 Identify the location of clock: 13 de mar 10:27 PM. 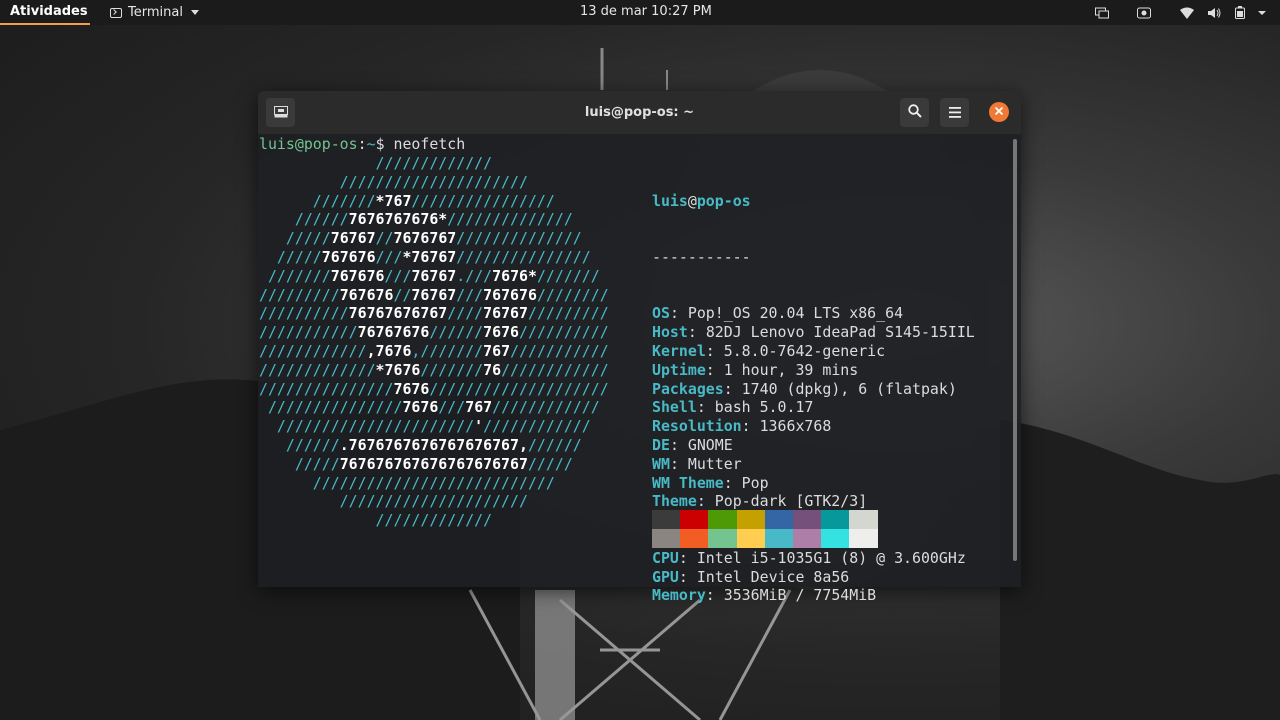
(646, 12).